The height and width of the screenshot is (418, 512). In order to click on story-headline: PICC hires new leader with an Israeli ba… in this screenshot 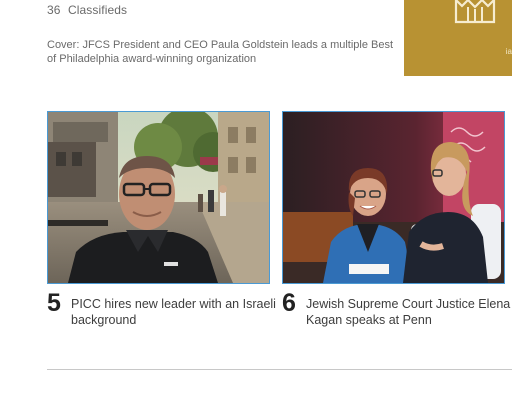, I will do `click(173, 312)`.